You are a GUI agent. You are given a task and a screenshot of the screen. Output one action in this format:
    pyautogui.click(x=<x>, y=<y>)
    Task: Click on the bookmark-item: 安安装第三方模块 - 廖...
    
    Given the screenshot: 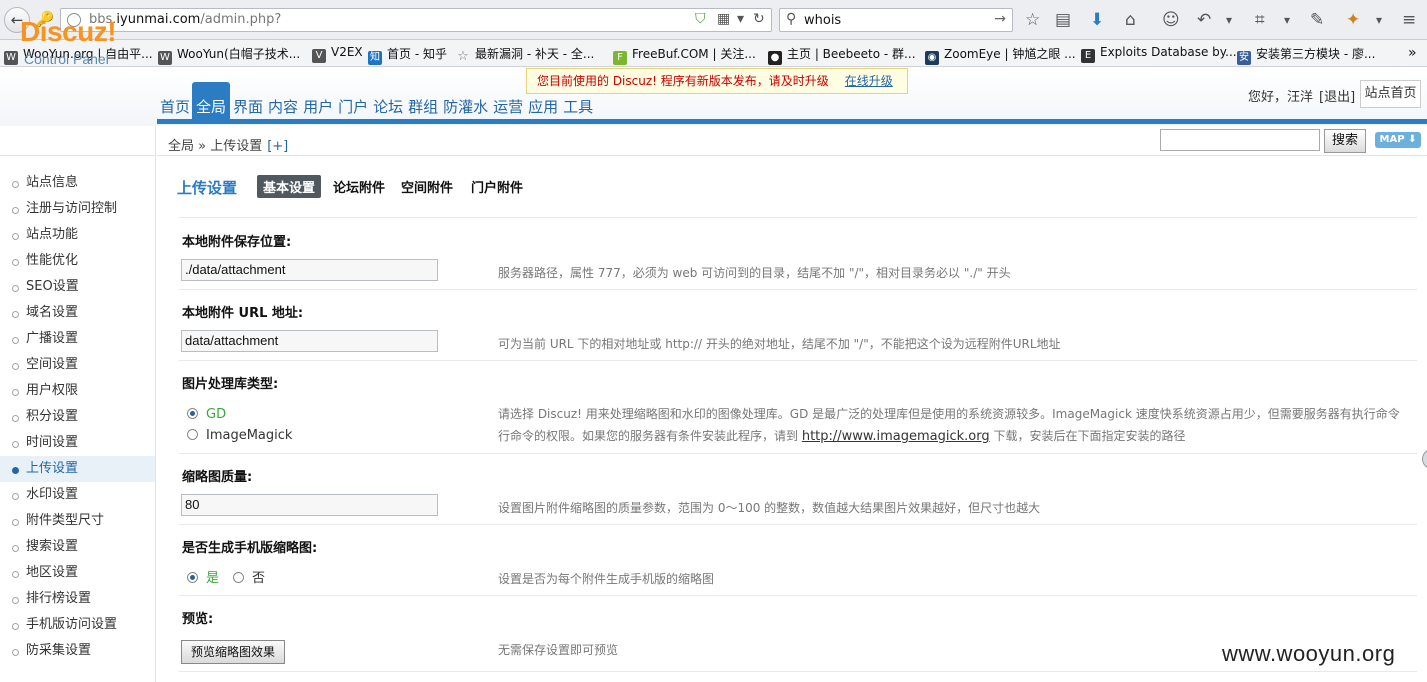 What is the action you would take?
    pyautogui.click(x=1306, y=55)
    